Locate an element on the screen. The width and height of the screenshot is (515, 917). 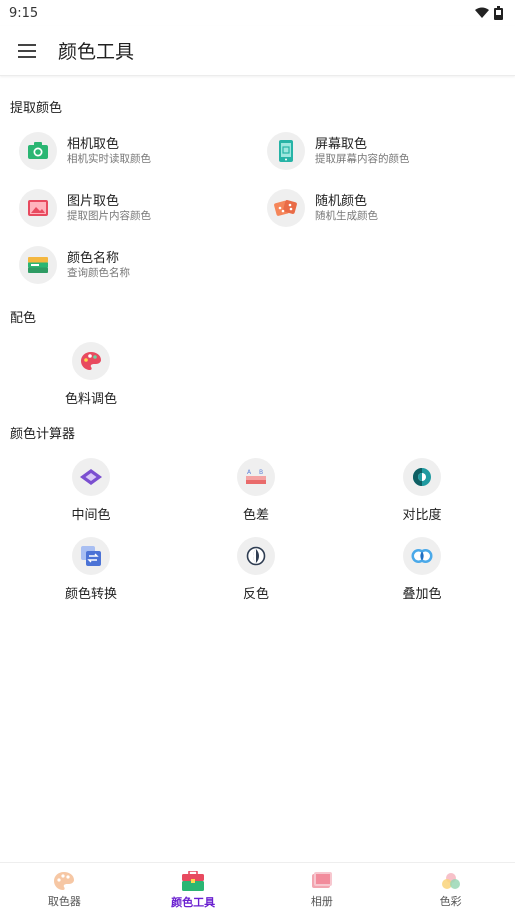
nav-item-picker: 取色器 is located at coordinates (64, 890).